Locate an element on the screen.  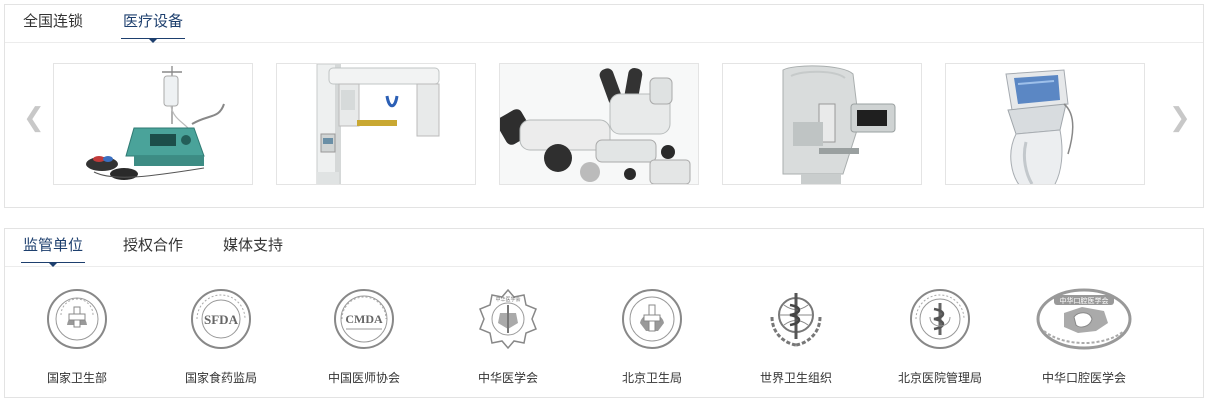
logo-item: SFDA 国家食药监局 is located at coordinates (221, 336).